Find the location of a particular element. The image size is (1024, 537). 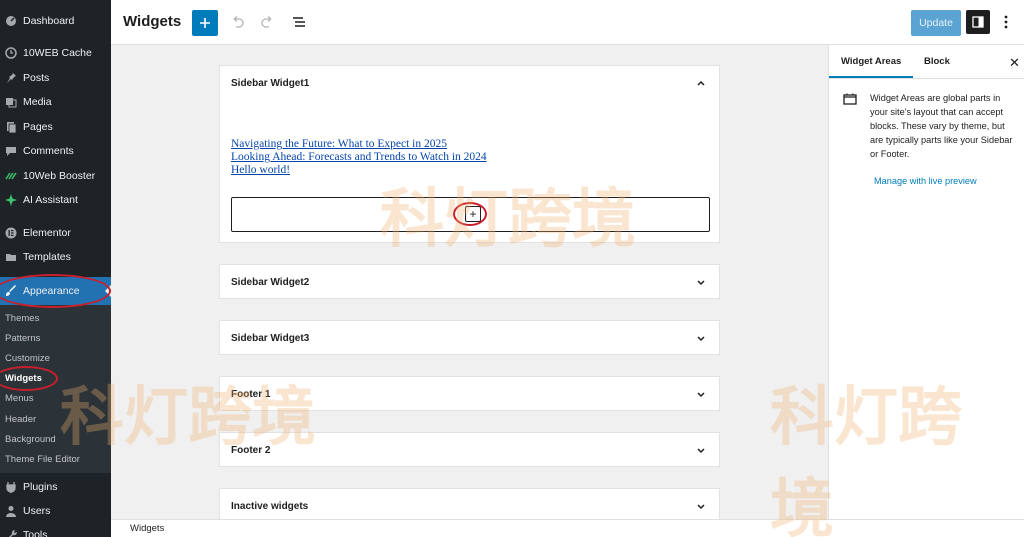

widget-area-title: Sidebar Widget1 is located at coordinates (270, 83).